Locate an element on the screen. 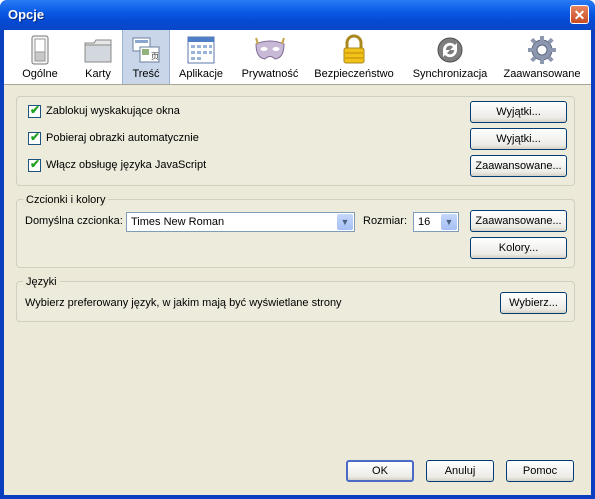 This screenshot has height=499, width=595. tab-general: Ogólne is located at coordinates (40, 57).